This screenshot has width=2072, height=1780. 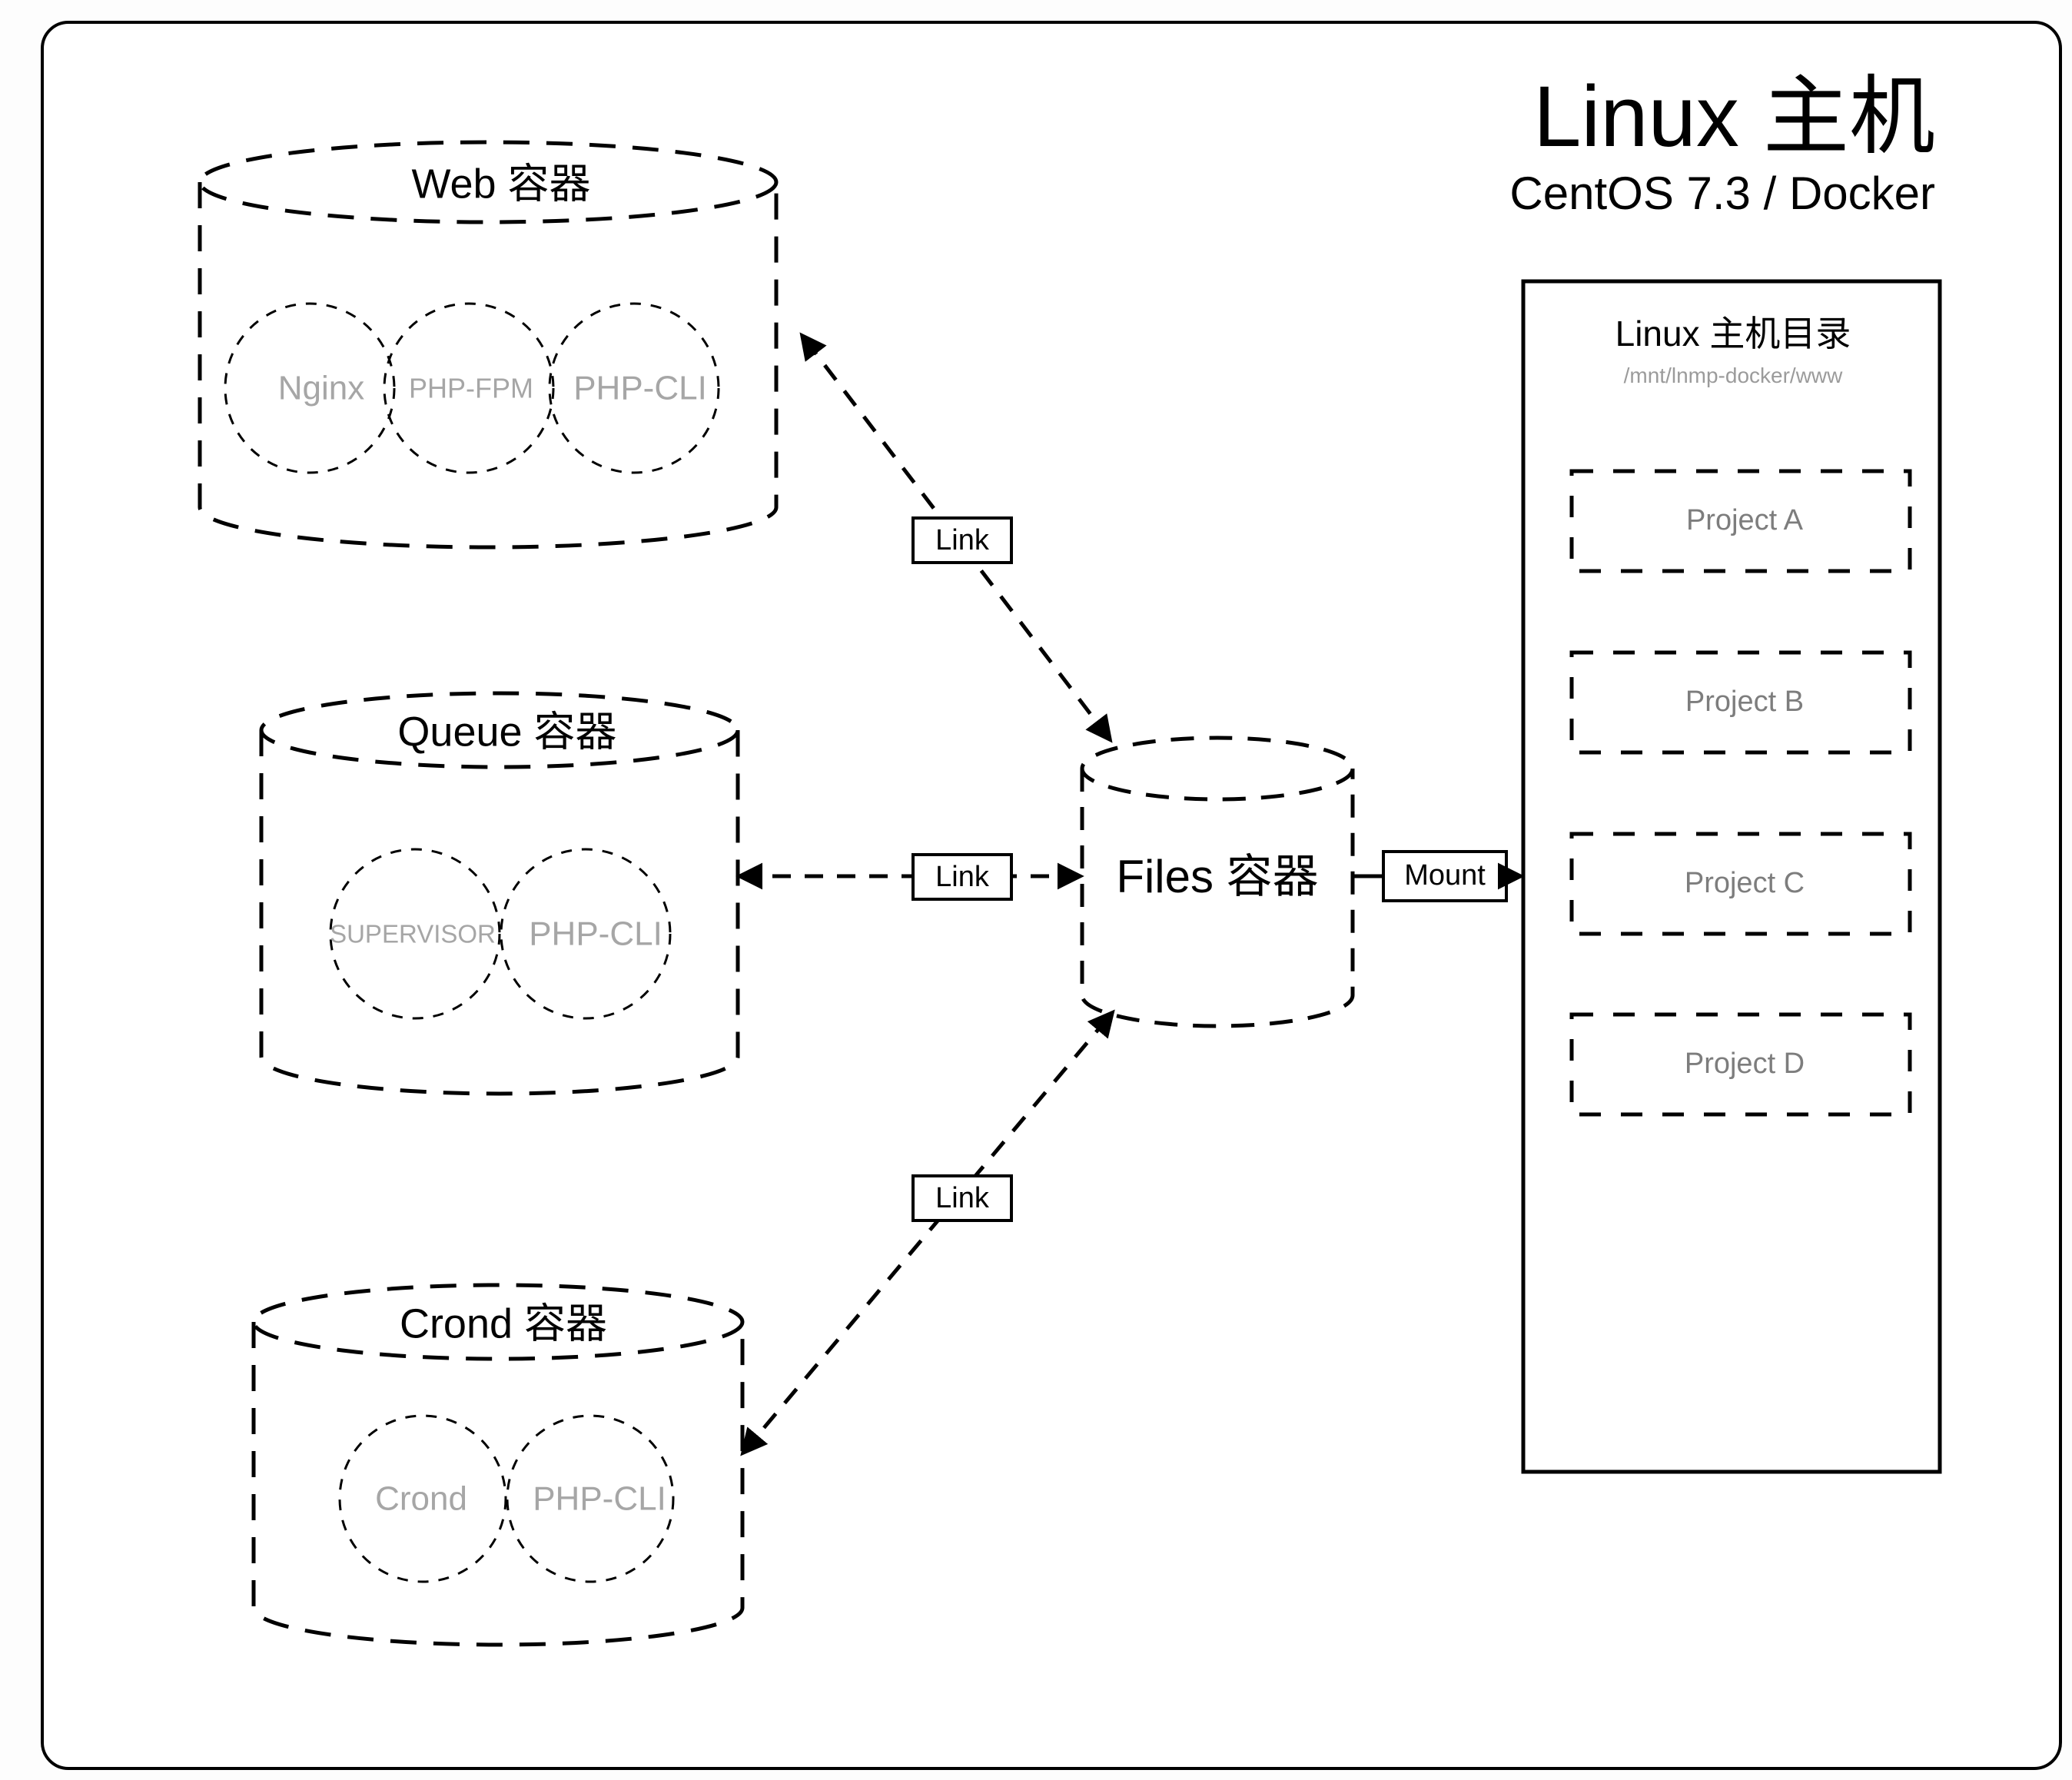 What do you see at coordinates (413, 934) in the screenshot?
I see `queue-service-label-supervisor: SUPERVISOR` at bounding box center [413, 934].